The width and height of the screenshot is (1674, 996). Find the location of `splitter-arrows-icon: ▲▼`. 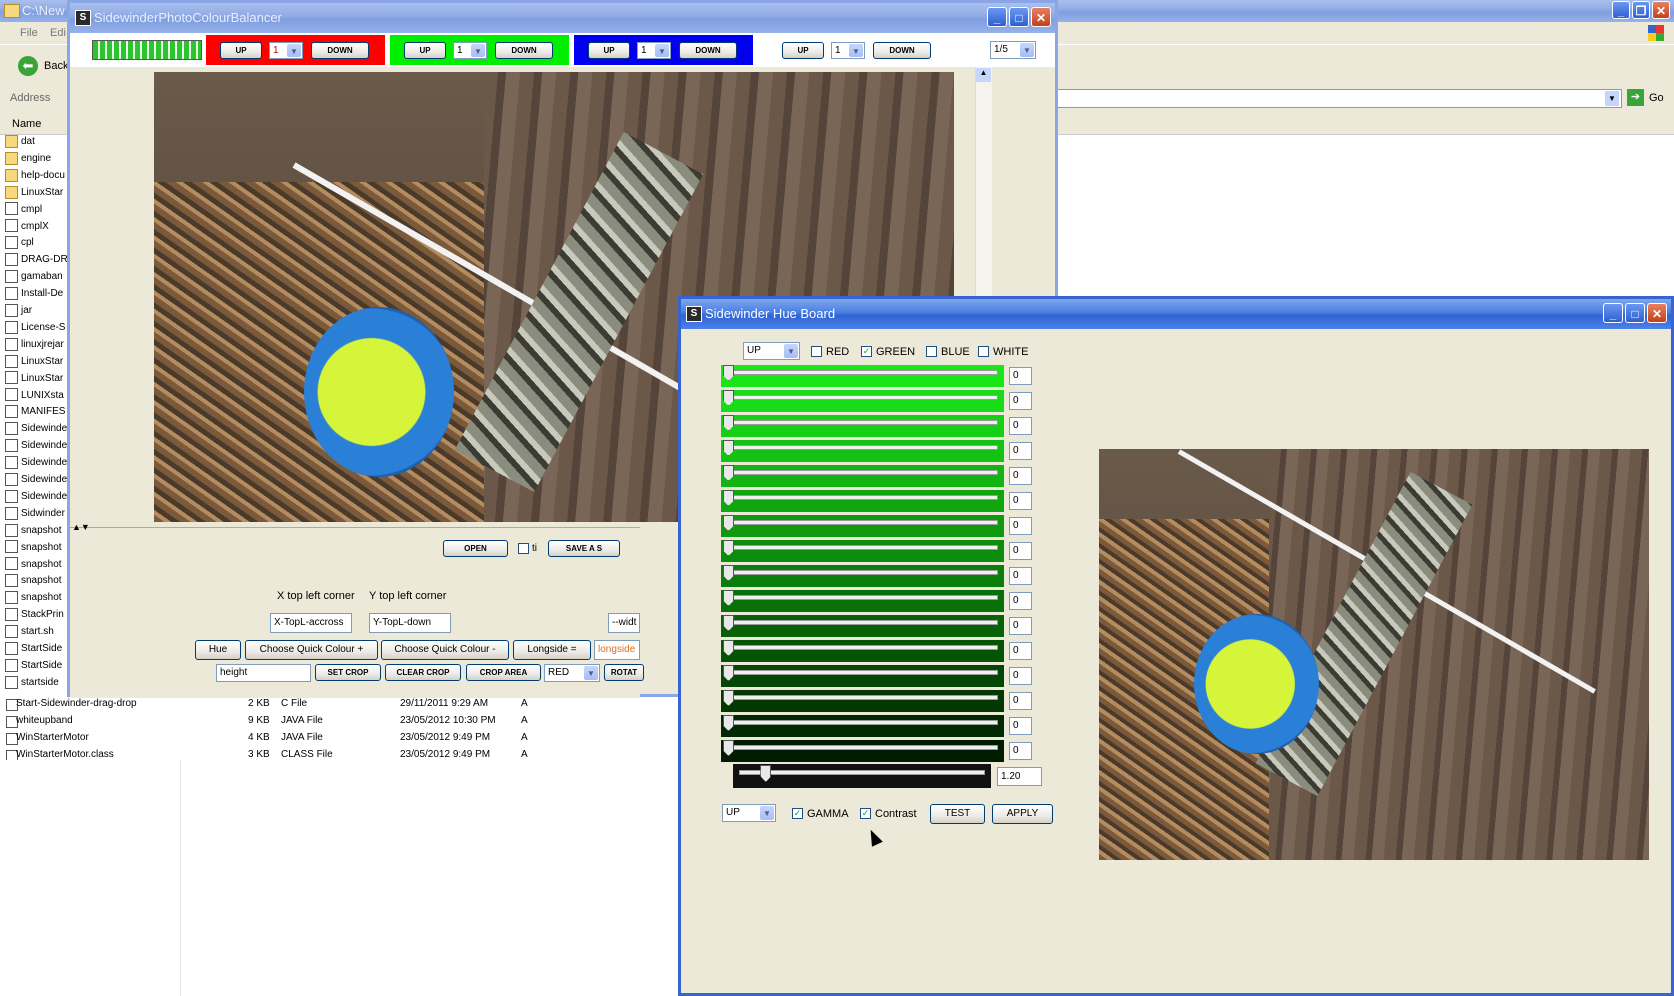

splitter-arrows-icon: ▲▼ is located at coordinates (81, 527).